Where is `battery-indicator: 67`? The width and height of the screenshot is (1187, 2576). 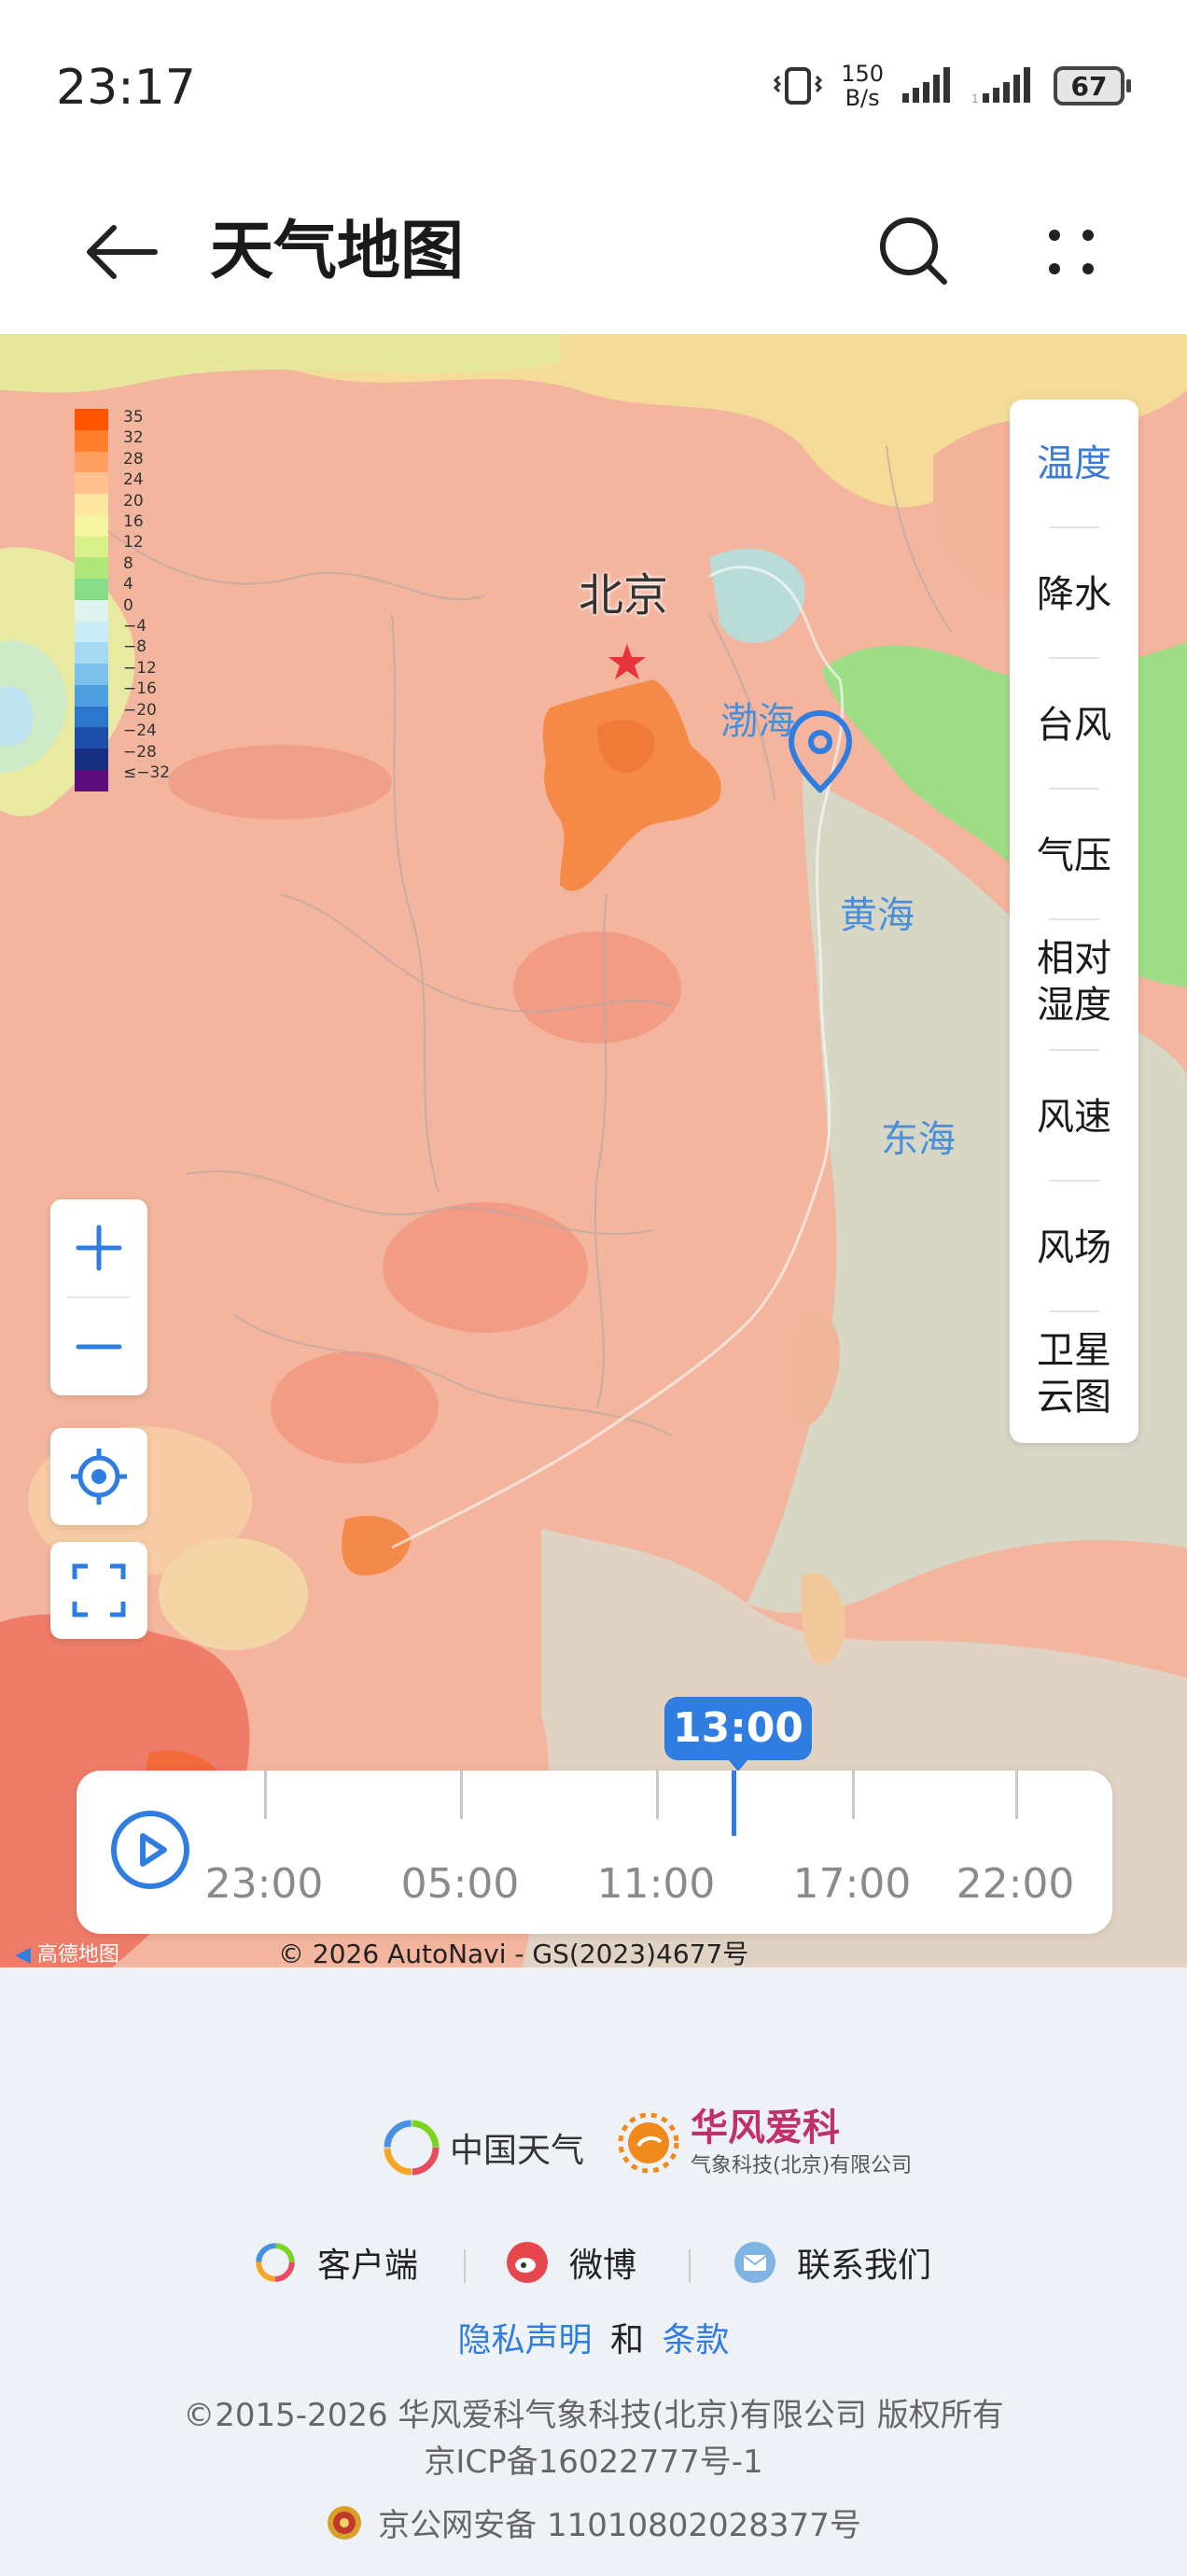
battery-indicator: 67 is located at coordinates (1089, 85).